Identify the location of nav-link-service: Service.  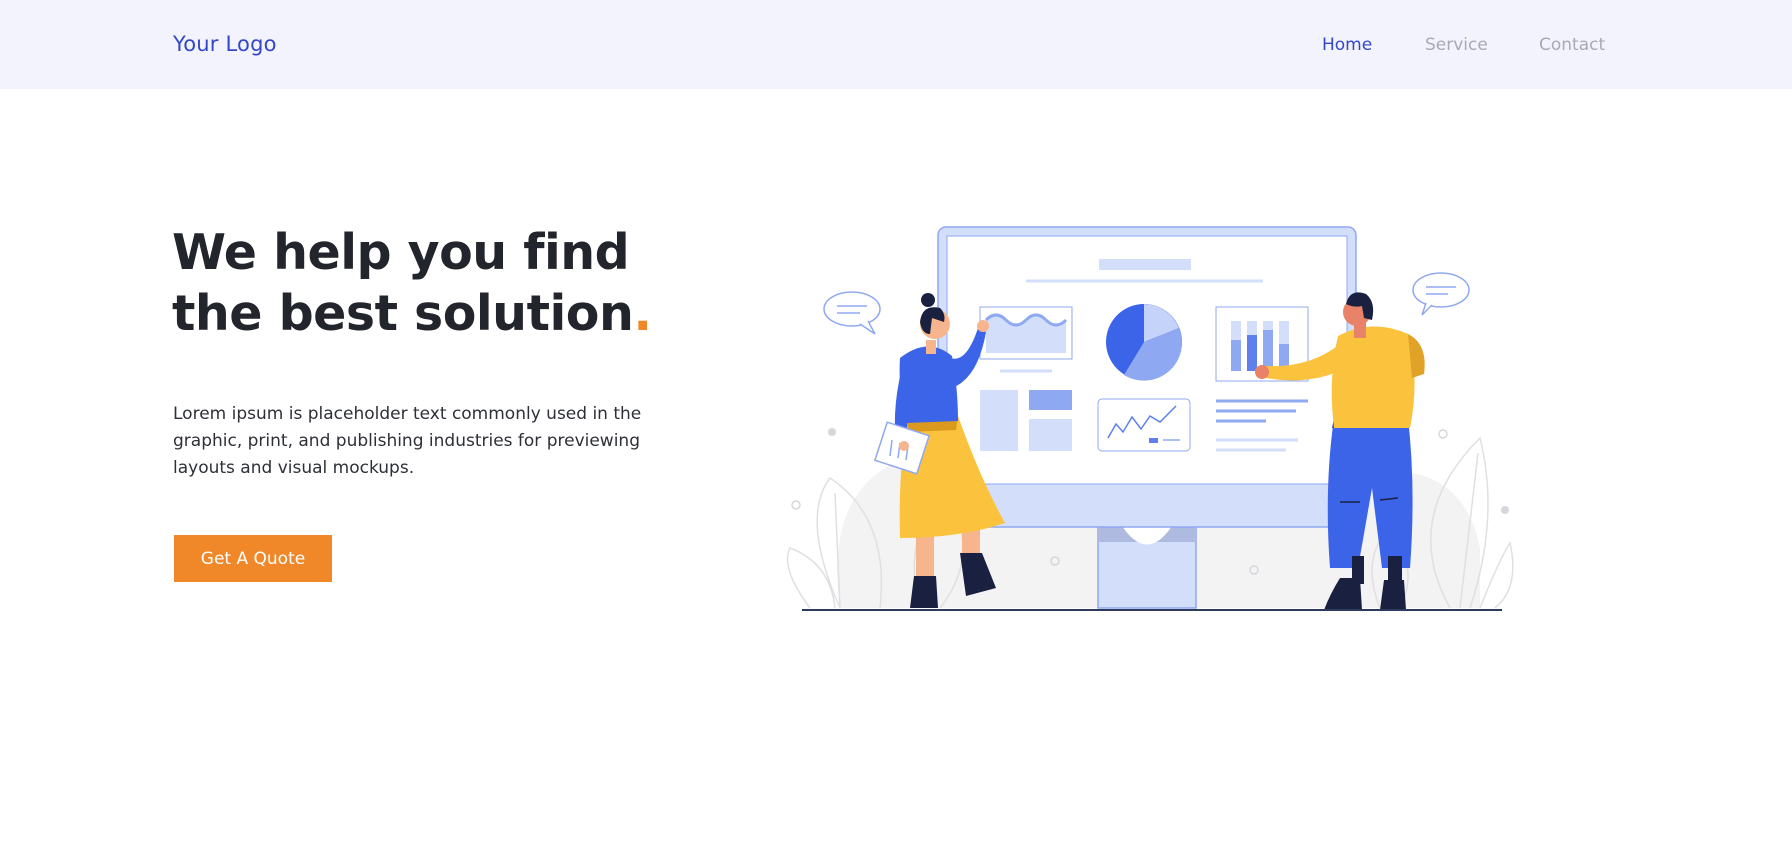
(1456, 45).